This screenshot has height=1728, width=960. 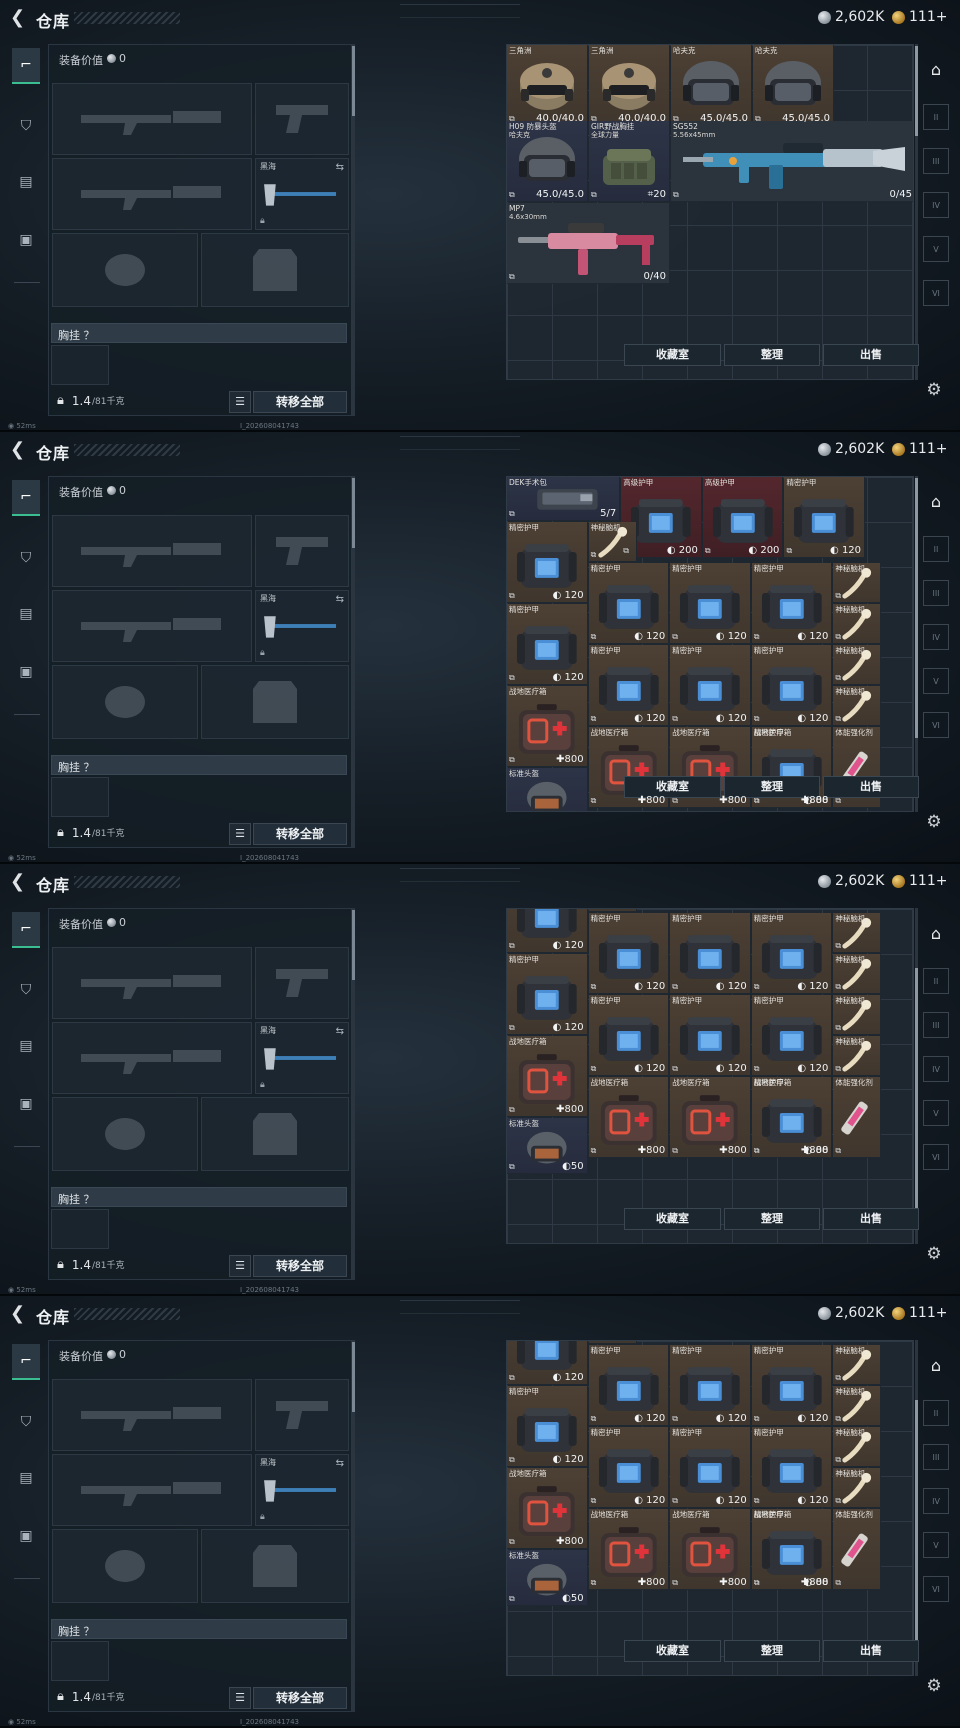 I want to click on stash-item: SG552 5.56x45mm ⧉ 0/45, so click(x=792, y=161).